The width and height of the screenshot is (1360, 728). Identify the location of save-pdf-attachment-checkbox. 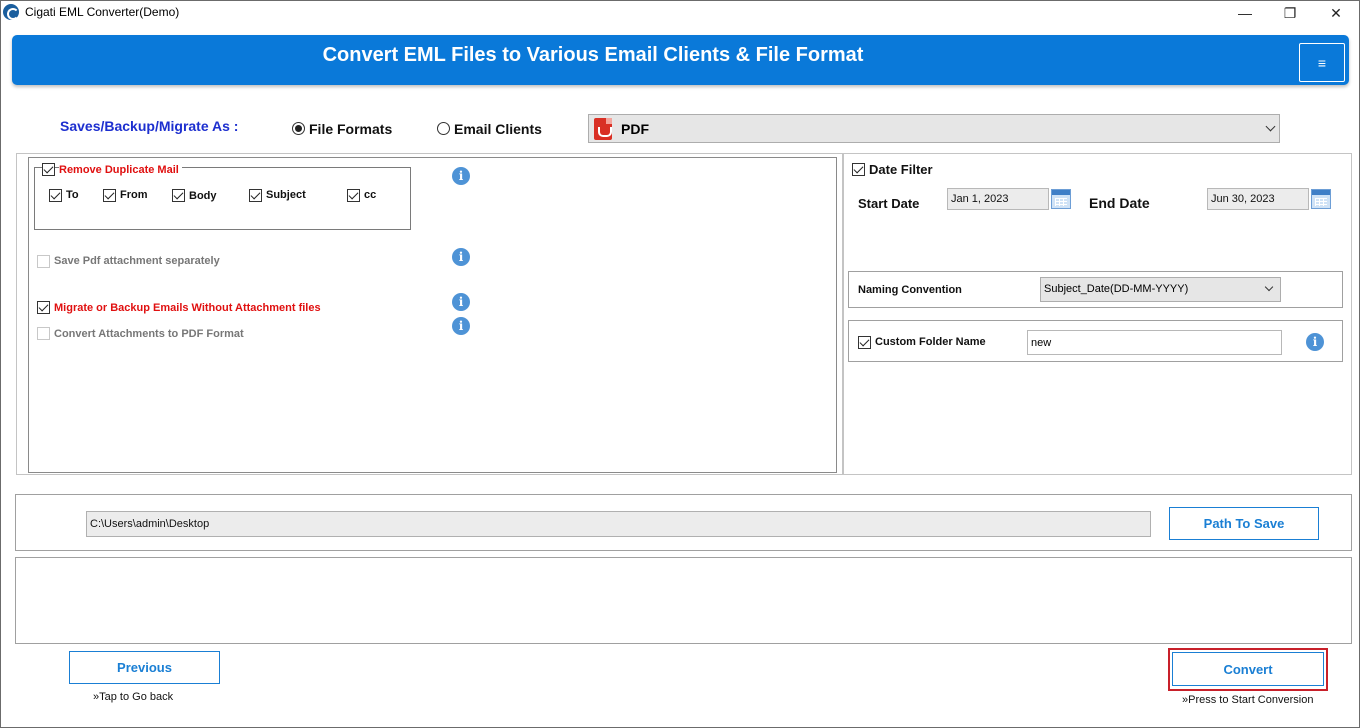
(43, 261).